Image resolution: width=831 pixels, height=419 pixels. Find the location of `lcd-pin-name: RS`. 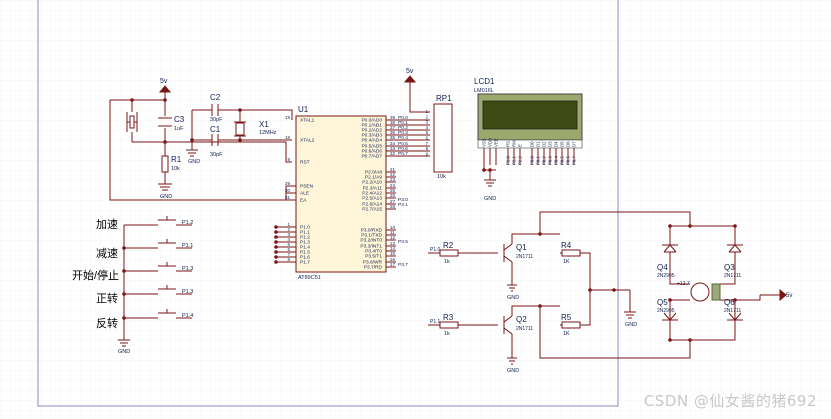

lcd-pin-name: RS is located at coordinates (508, 144).